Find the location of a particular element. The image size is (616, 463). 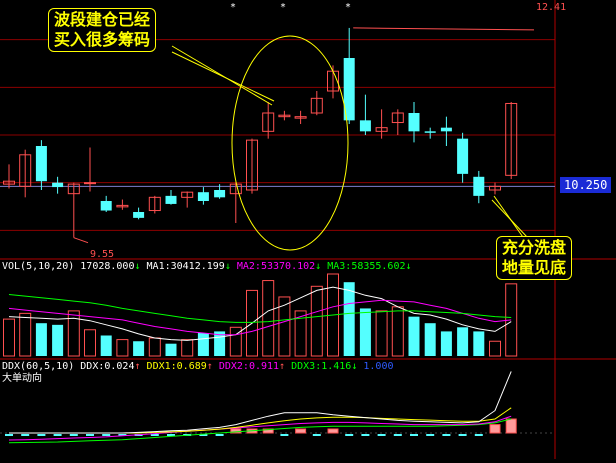

callout-line: 地量见底 is located at coordinates (534, 267).